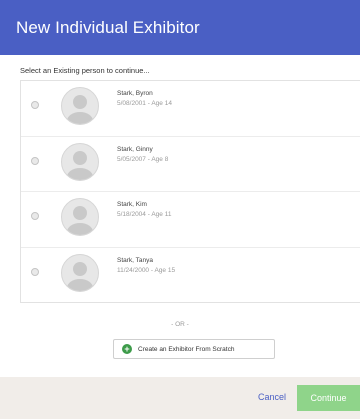 The height and width of the screenshot is (419, 360). I want to click on dialog-footer: Cancel Continue, so click(180, 398).